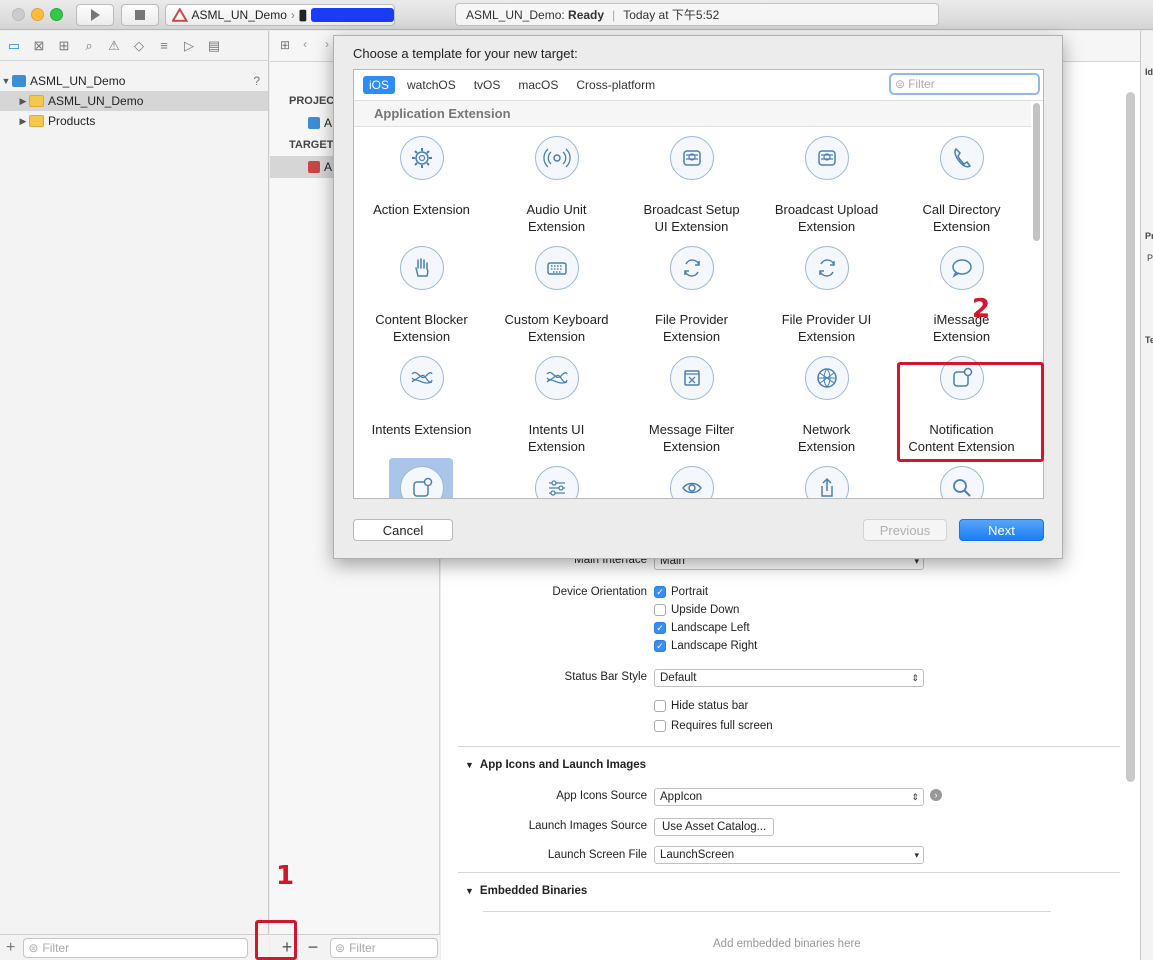 This screenshot has width=1153, height=960. Describe the element at coordinates (379, 85) in the screenshot. I see `tab-ios: iOS` at that location.